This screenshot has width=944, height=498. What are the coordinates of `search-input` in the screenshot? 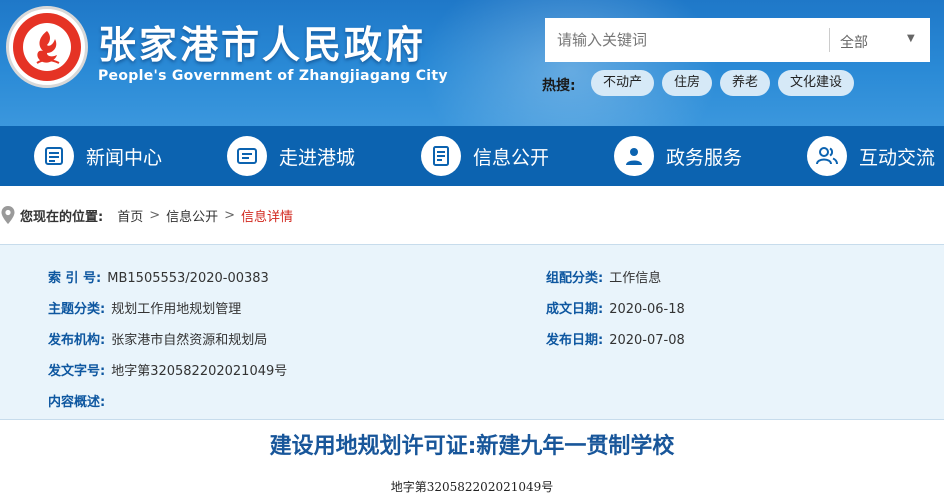 It's located at (686, 40).